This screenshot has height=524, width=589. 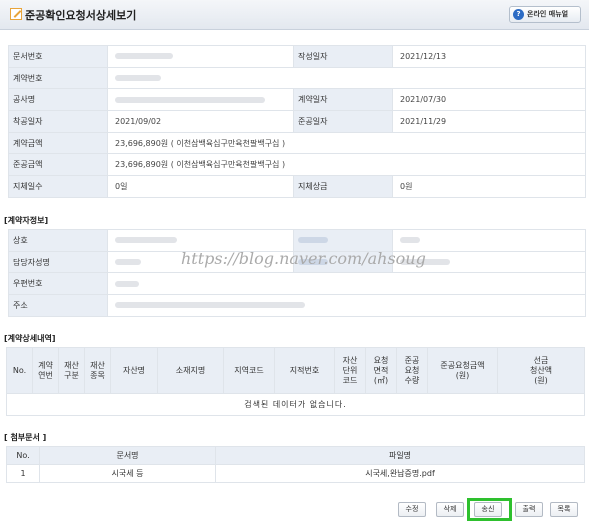 I want to click on project-name-value, so click(x=200, y=100).